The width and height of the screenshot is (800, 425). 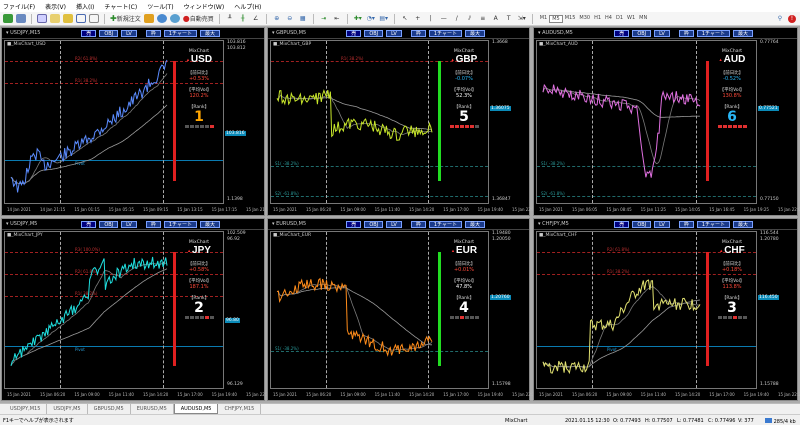 I want to click on price-axis: 103.816 103.812 103.816 1.1398, so click(x=244, y=122).